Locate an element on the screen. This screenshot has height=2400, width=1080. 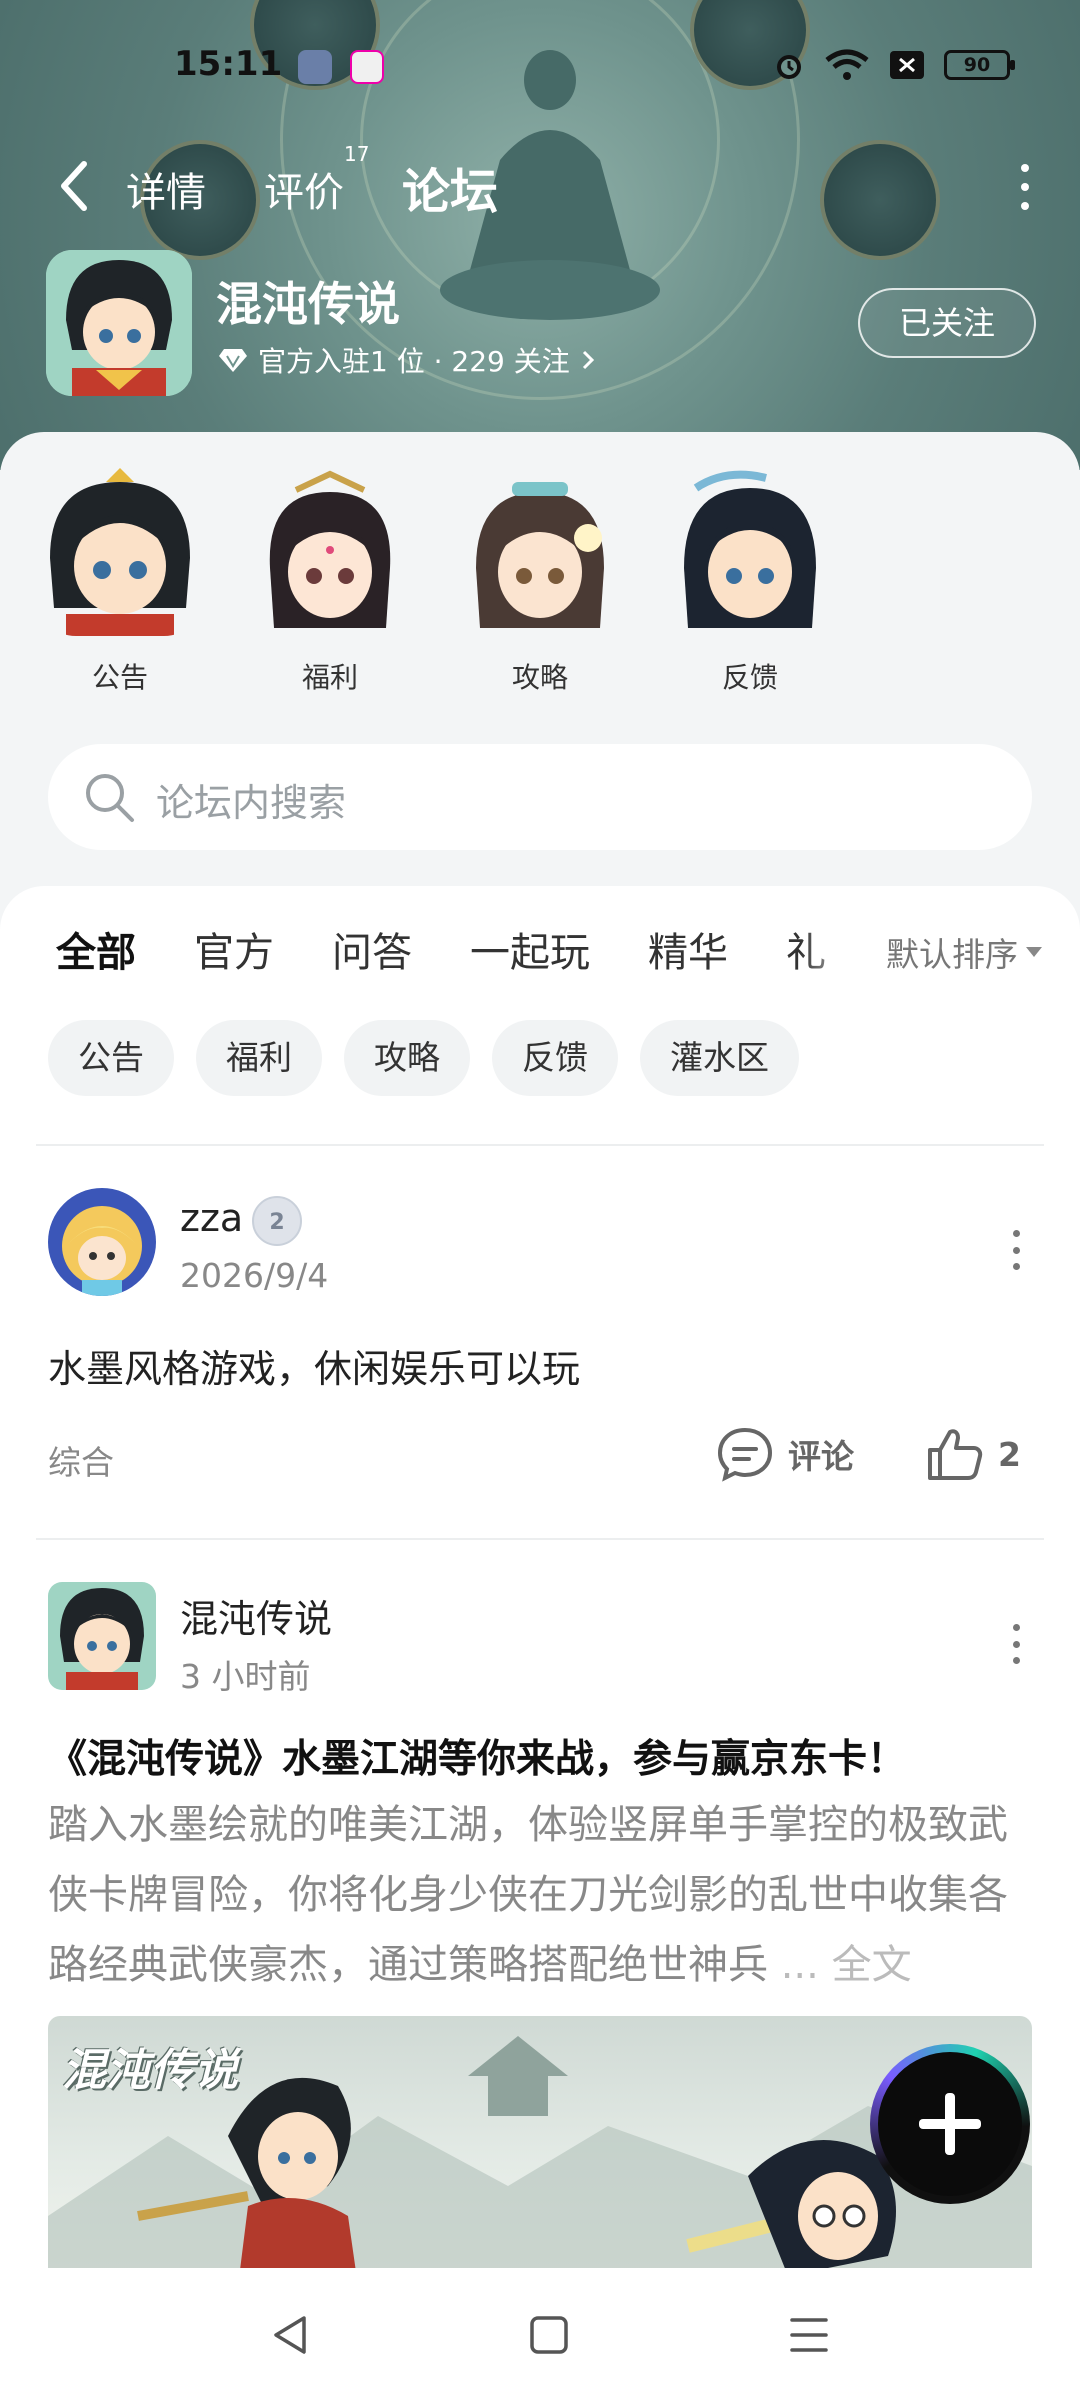
sim-icon is located at coordinates (907, 65).